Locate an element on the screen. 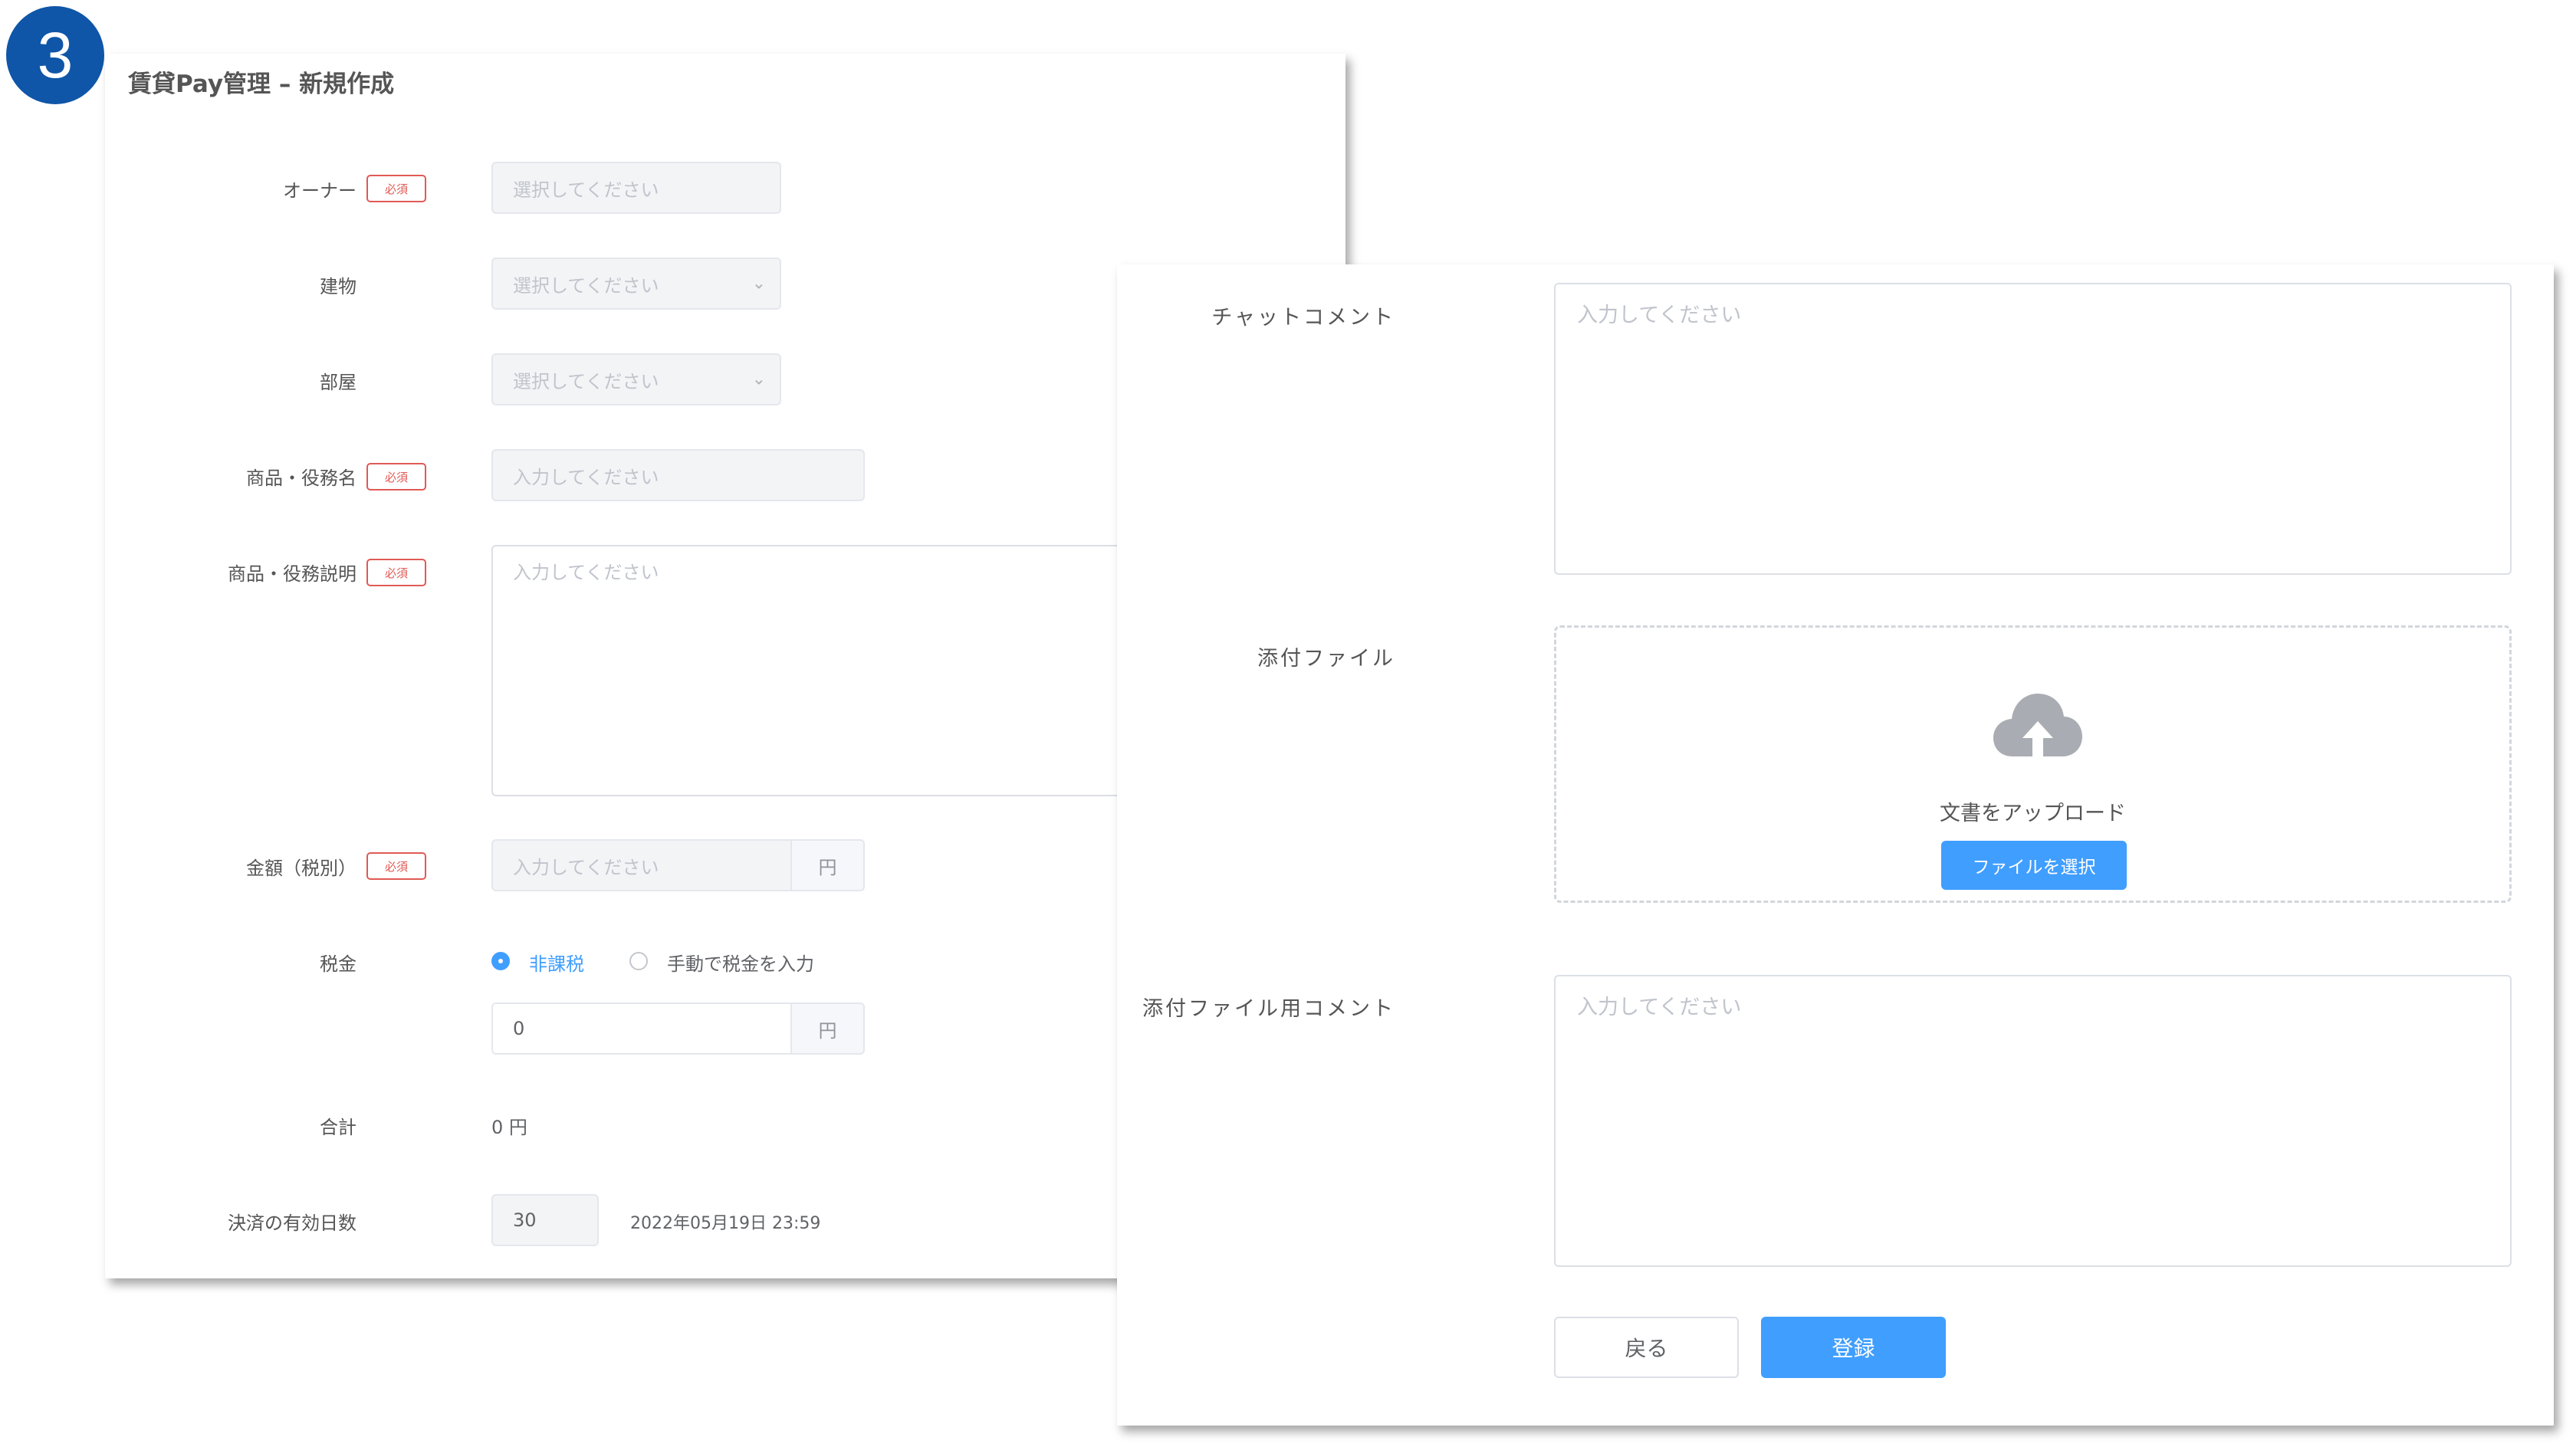 This screenshot has width=2576, height=1447. product-name-label: 商品・役務名 is located at coordinates (301, 479).